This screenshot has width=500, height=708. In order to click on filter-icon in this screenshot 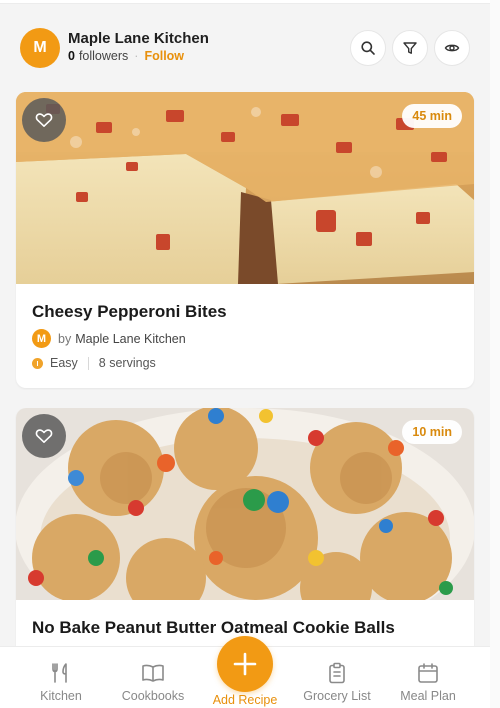, I will do `click(410, 48)`.